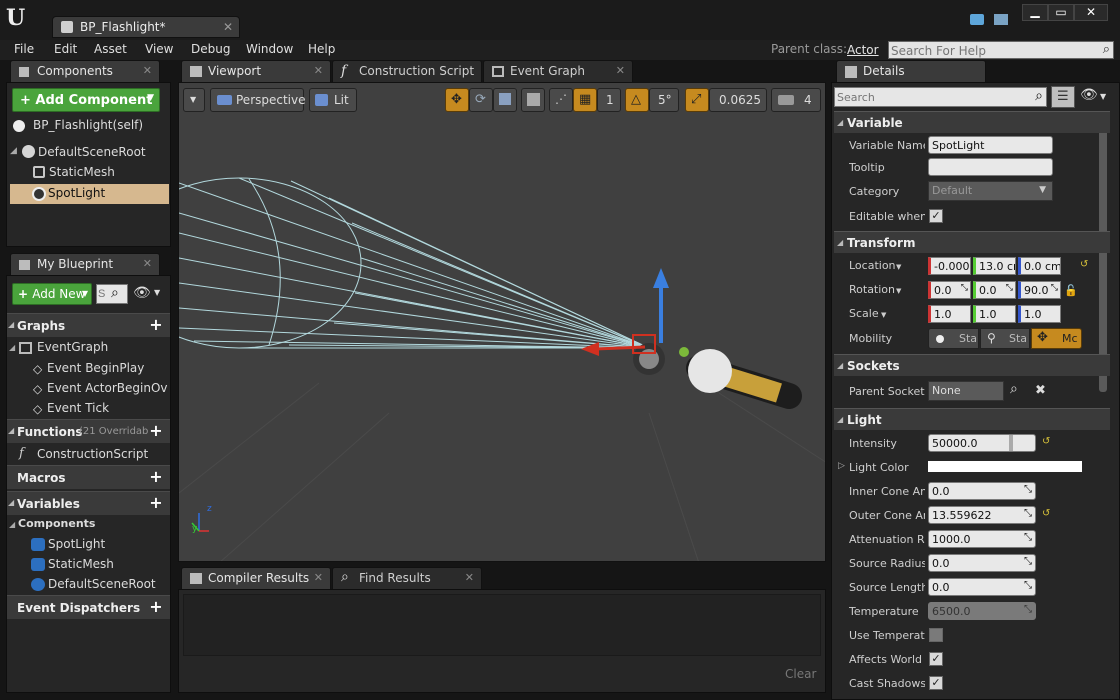 The width and height of the screenshot is (1120, 700). Describe the element at coordinates (1039, 266) in the screenshot. I see `location-z-field: 0.0 cm` at that location.